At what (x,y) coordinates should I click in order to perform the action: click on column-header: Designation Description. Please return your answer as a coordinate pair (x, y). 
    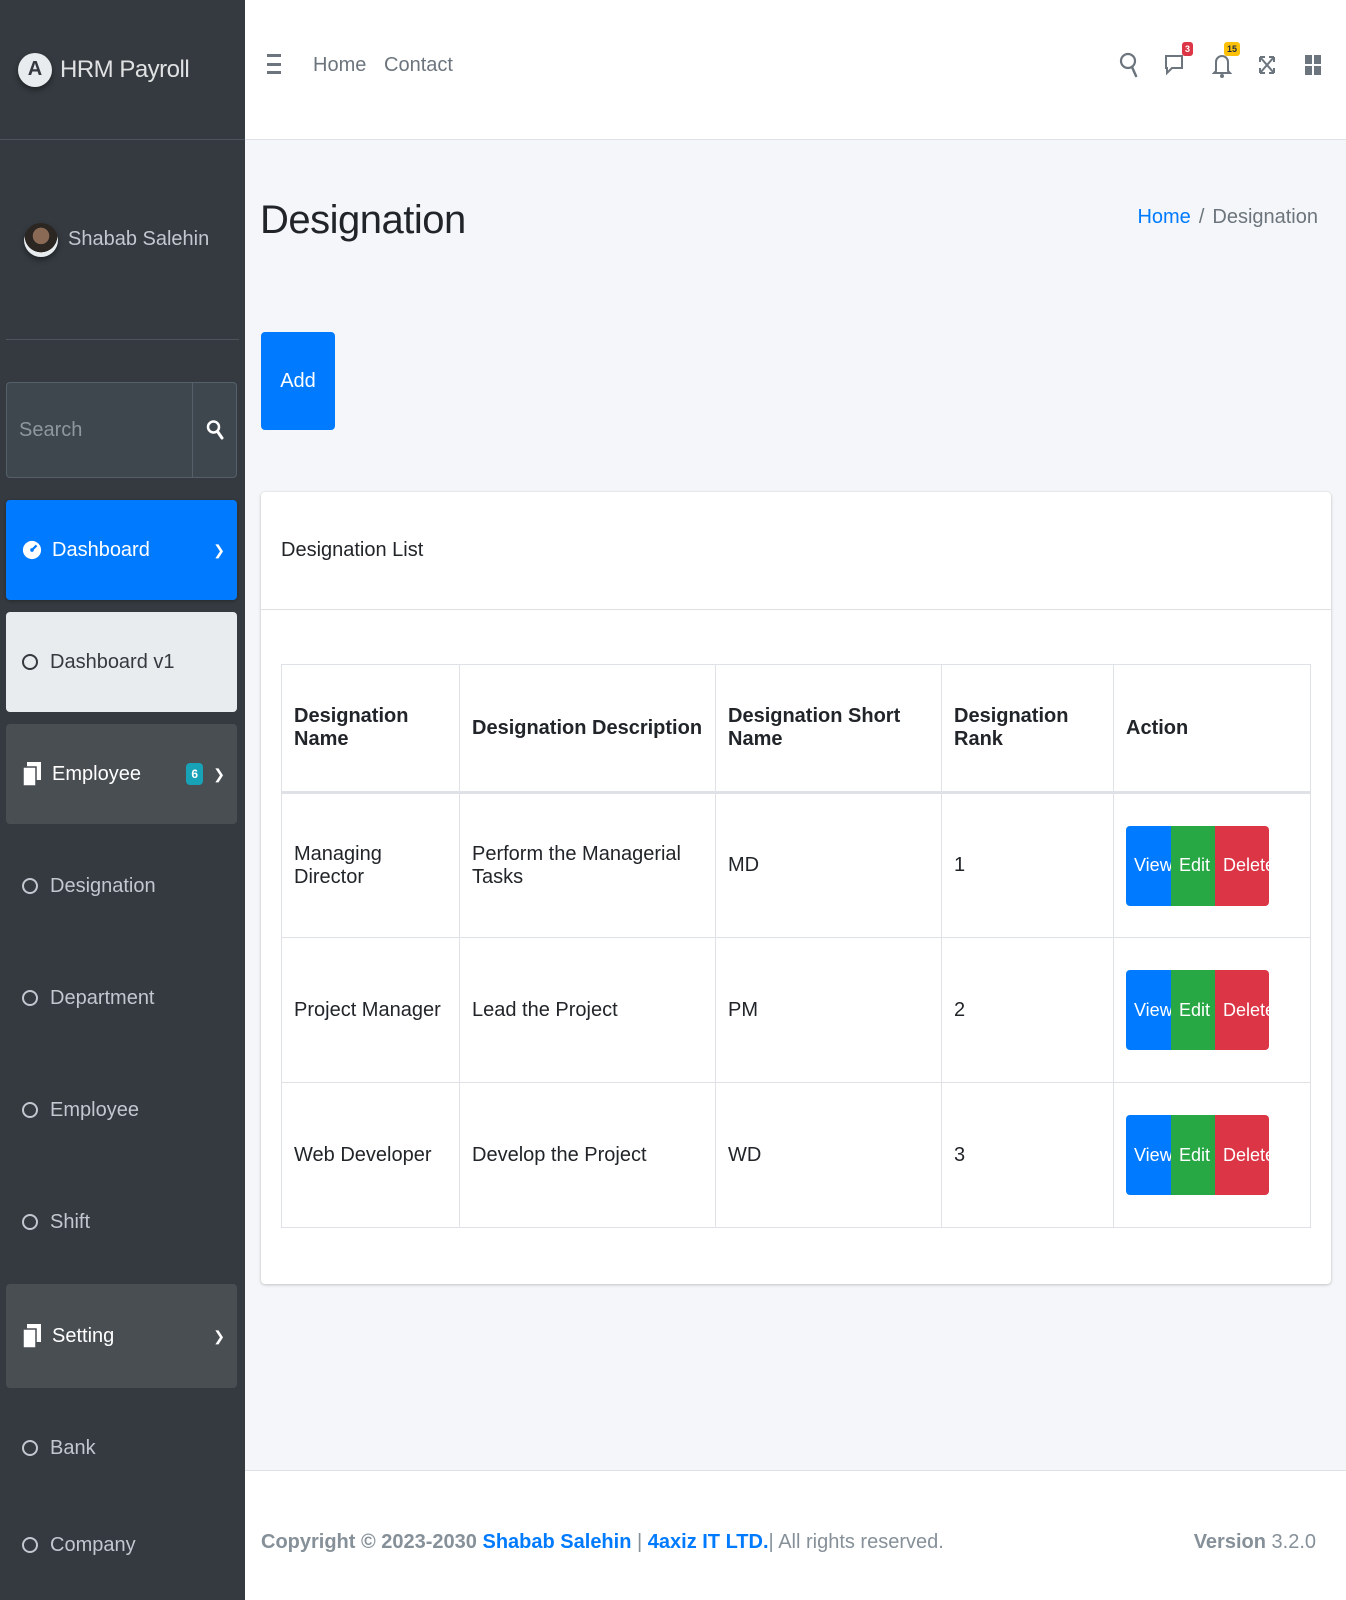
    Looking at the image, I should click on (587, 729).